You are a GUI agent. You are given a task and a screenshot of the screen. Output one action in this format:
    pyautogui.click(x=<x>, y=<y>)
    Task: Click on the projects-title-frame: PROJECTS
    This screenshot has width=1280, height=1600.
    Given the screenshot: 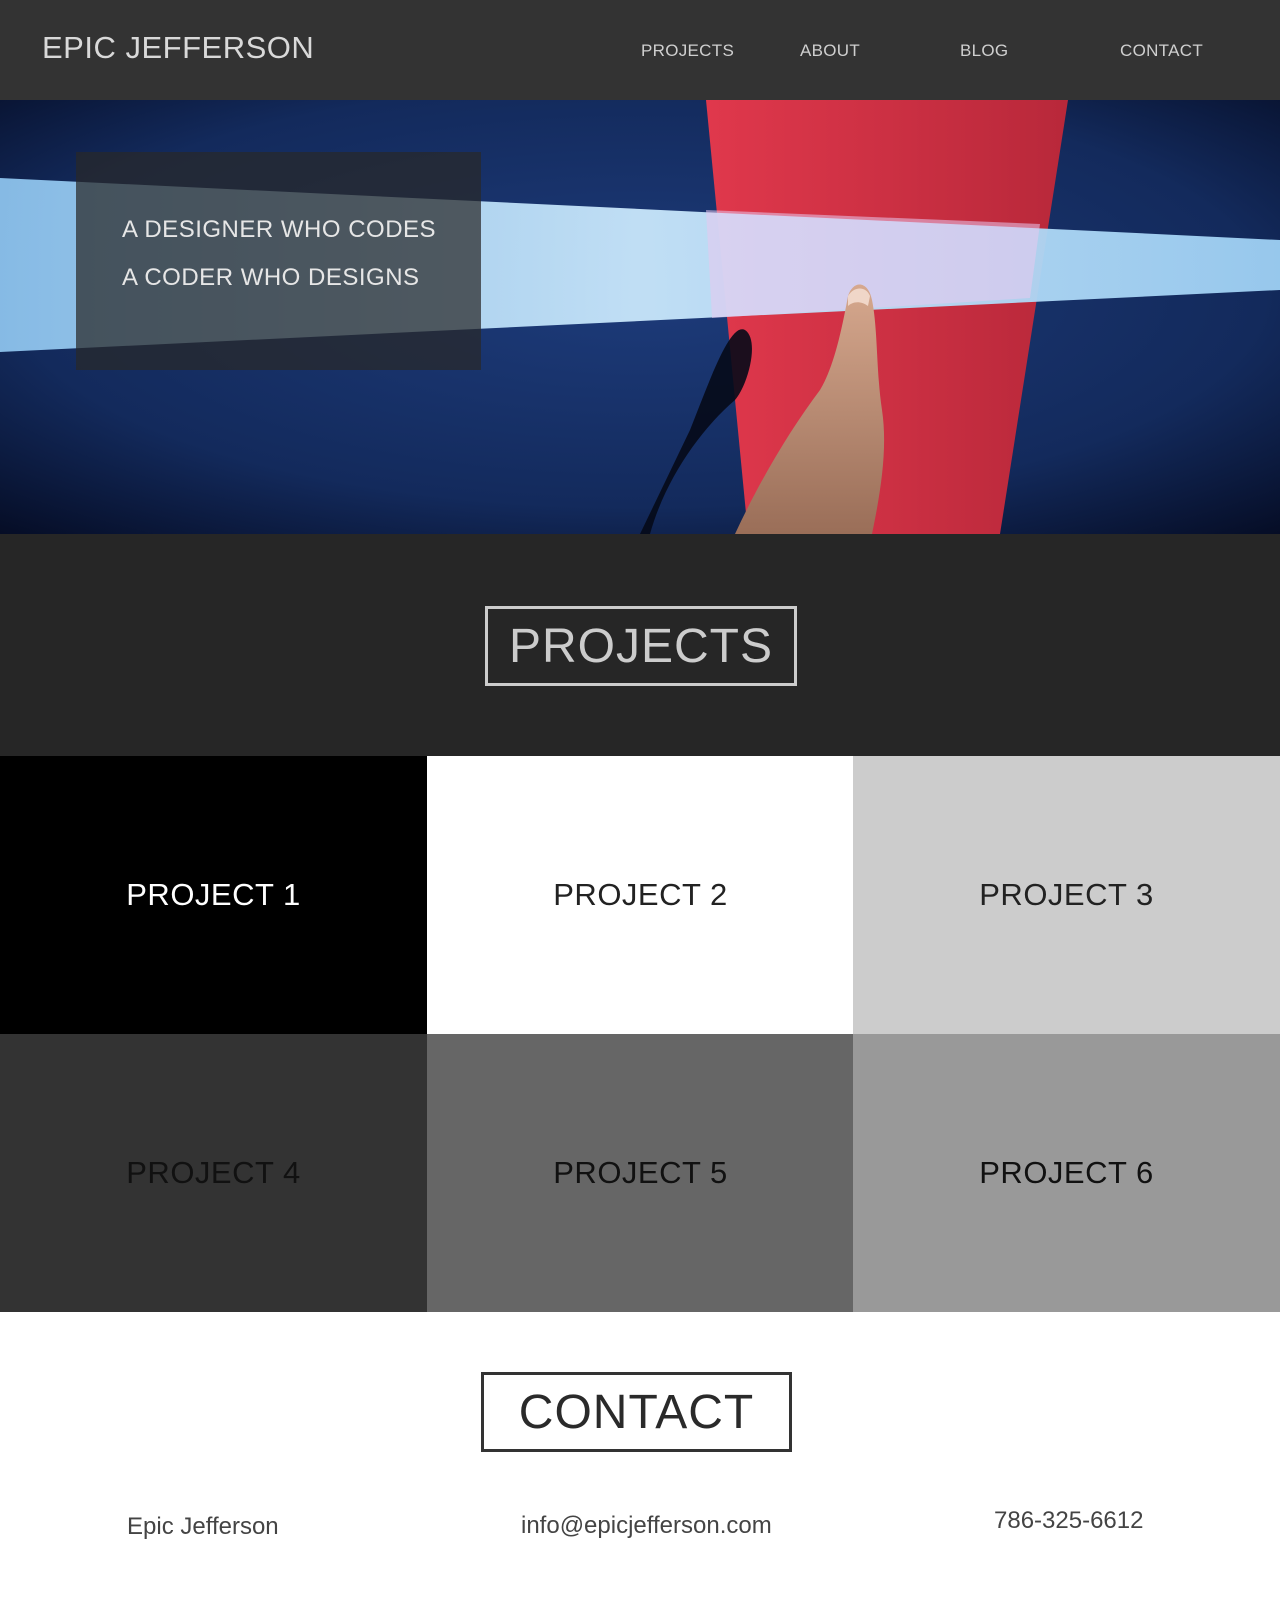 What is the action you would take?
    pyautogui.click(x=641, y=646)
    